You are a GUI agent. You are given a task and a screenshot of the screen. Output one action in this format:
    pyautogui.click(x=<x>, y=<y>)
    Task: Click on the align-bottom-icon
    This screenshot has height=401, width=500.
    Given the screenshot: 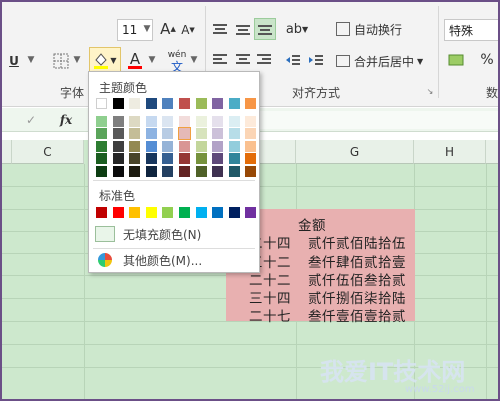 What is the action you would take?
    pyautogui.click(x=265, y=29)
    